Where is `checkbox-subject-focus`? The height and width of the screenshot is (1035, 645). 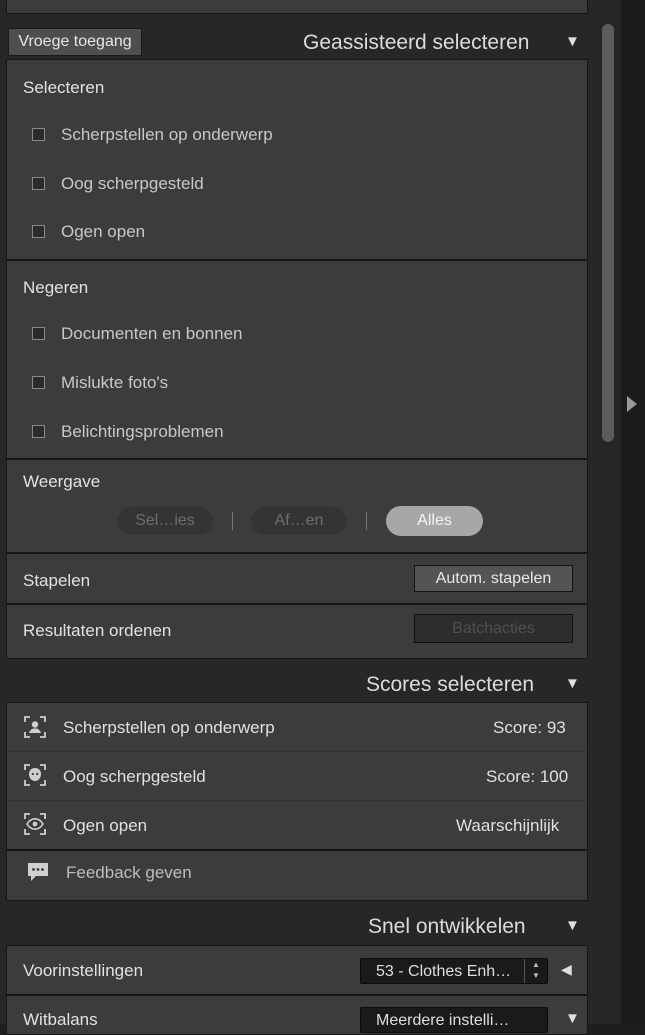
checkbox-subject-focus is located at coordinates (38, 134).